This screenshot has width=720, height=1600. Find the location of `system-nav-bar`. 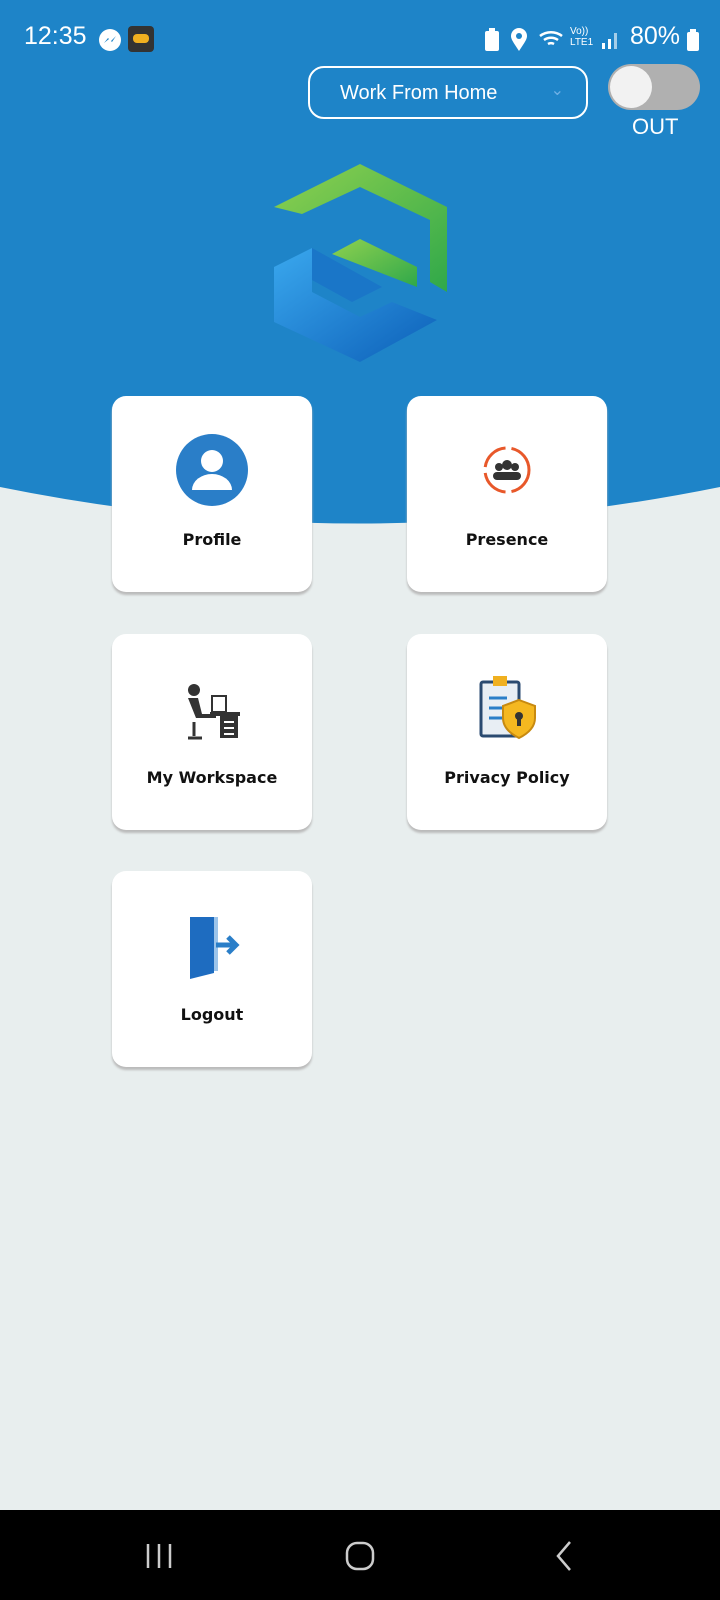

system-nav-bar is located at coordinates (360, 1555).